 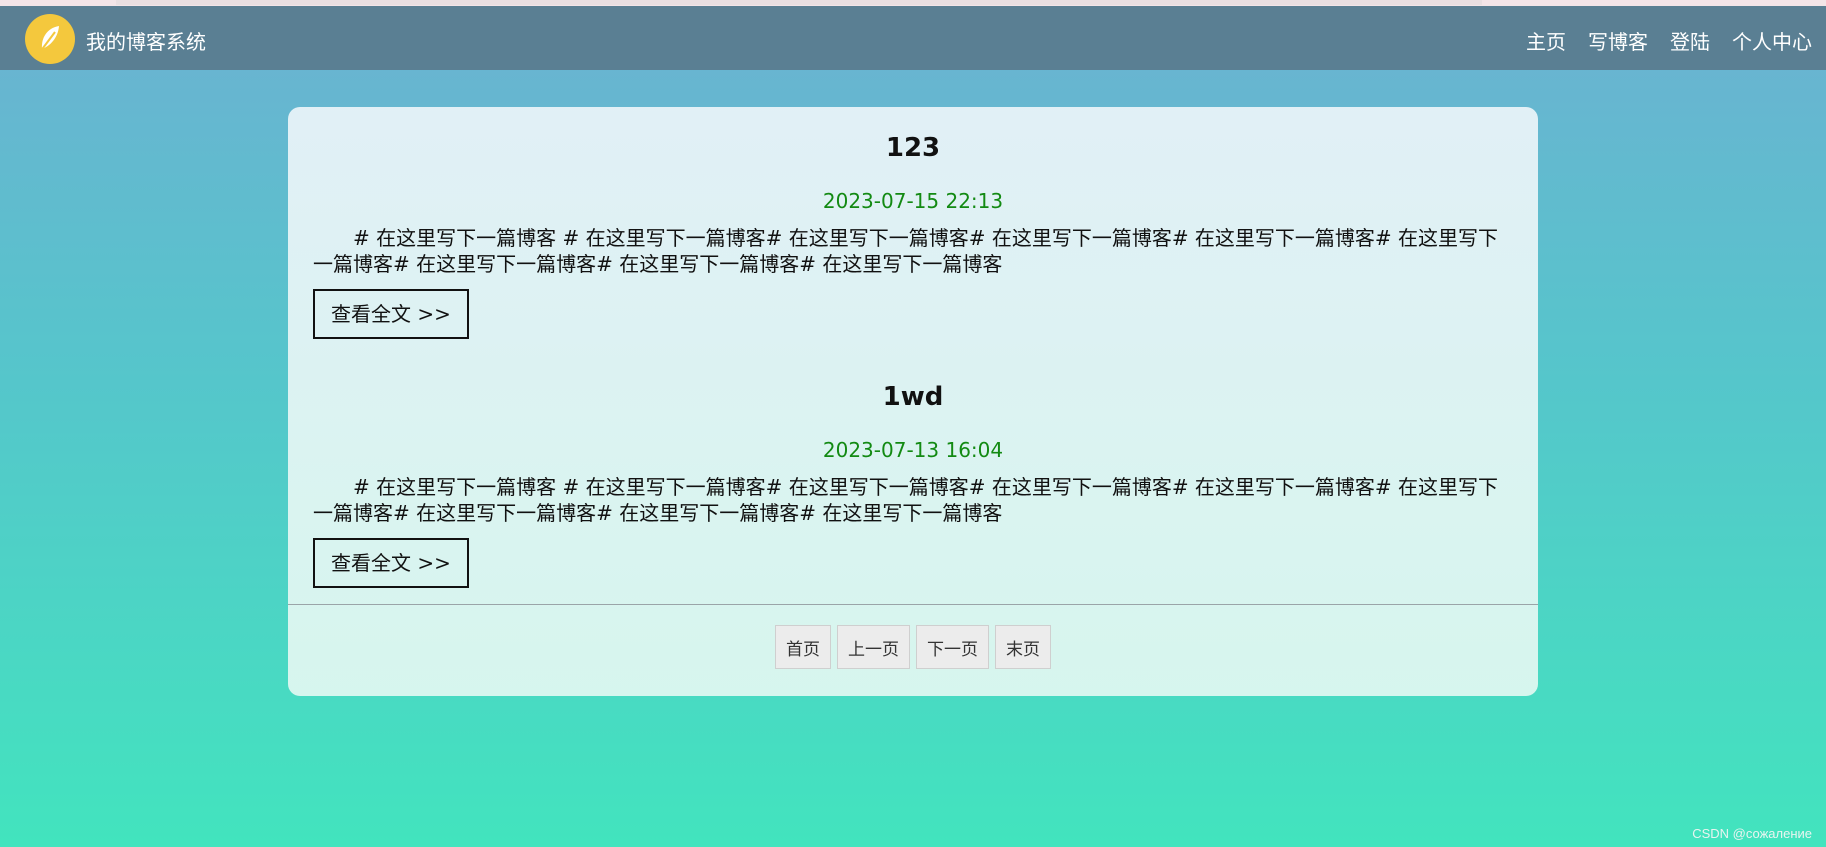 What do you see at coordinates (913, 38) in the screenshot?
I see `top-navbar: 我的博客系统 主页 写博客 登陆 个人中心` at bounding box center [913, 38].